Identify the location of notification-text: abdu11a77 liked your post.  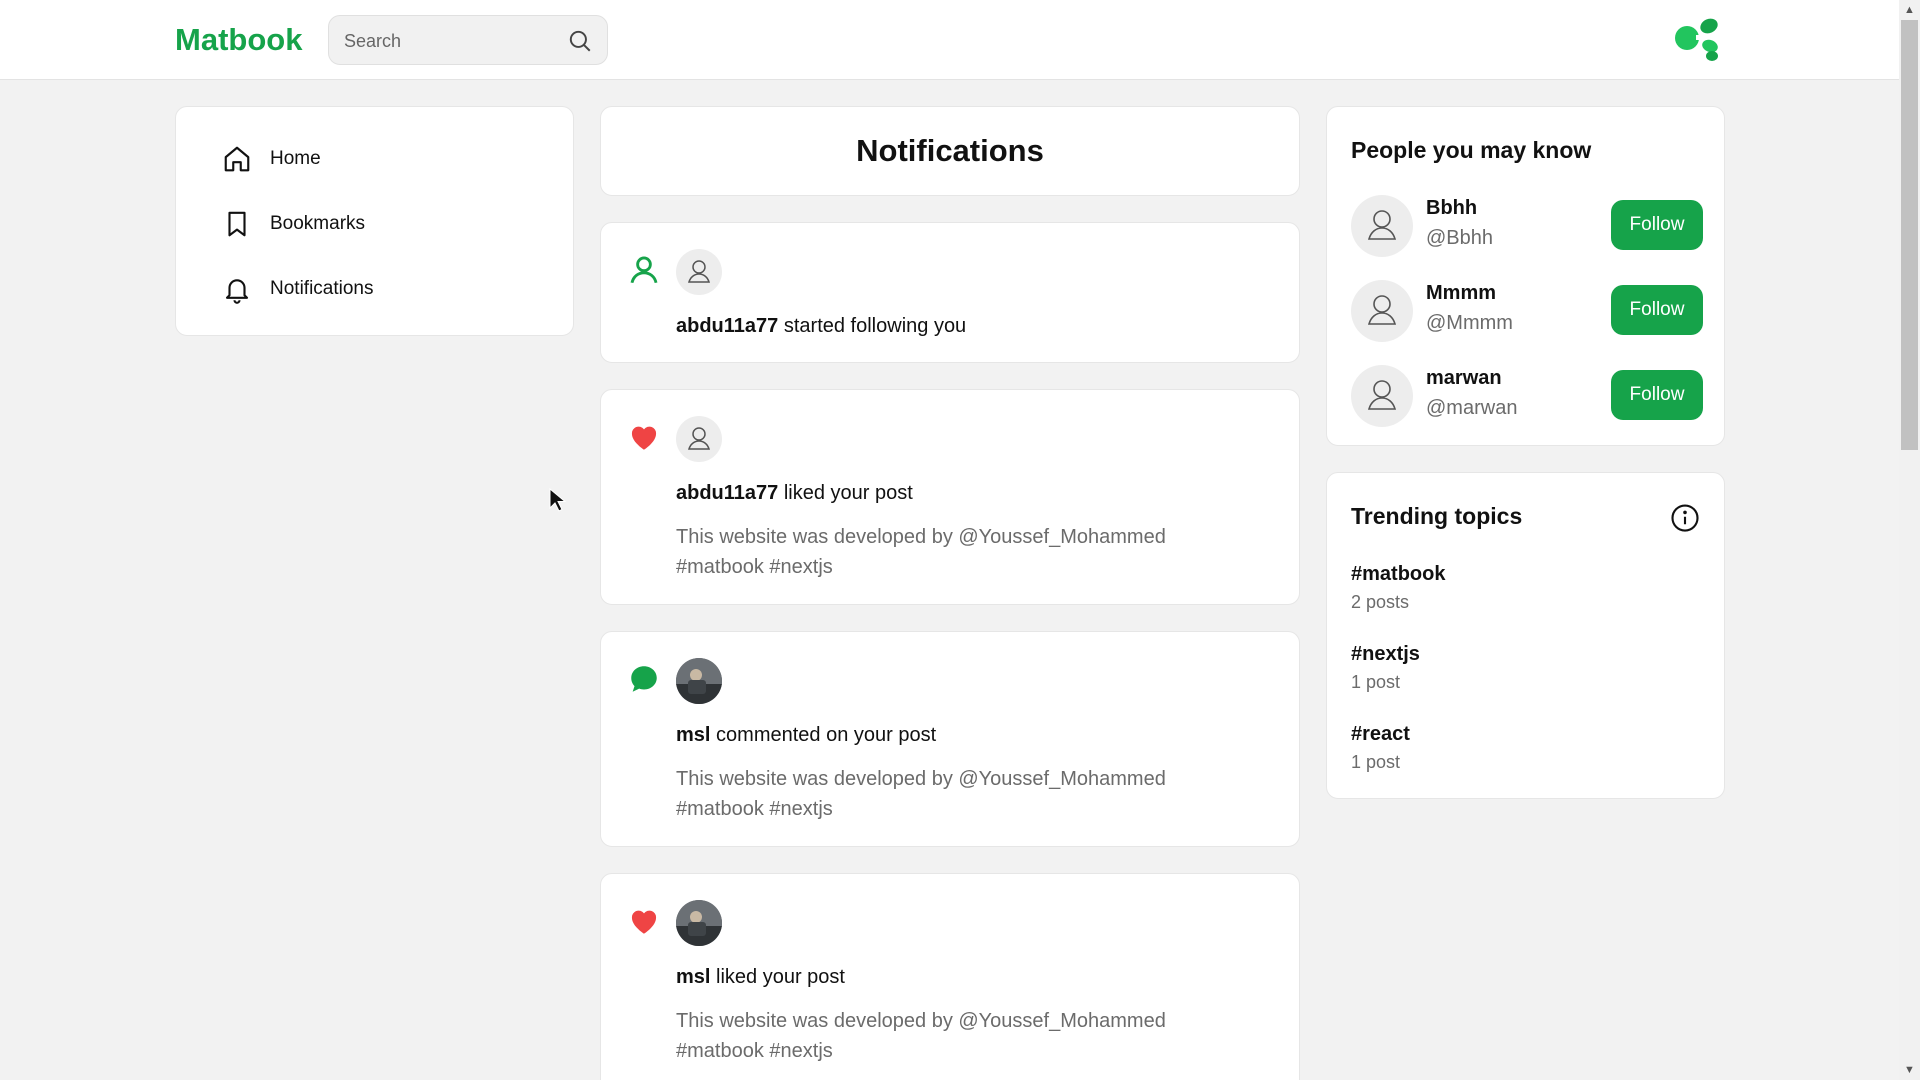
(794, 493).